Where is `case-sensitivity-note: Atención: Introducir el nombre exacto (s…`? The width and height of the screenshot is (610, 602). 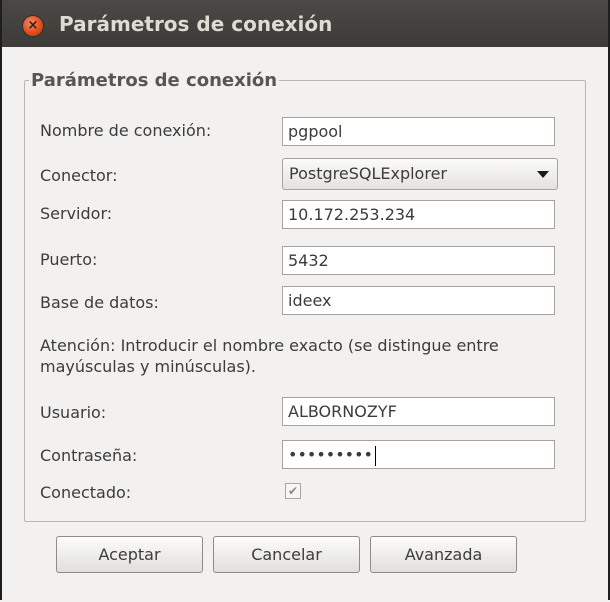 case-sensitivity-note: Atención: Introducir el nombre exacto (s… is located at coordinates (269, 356).